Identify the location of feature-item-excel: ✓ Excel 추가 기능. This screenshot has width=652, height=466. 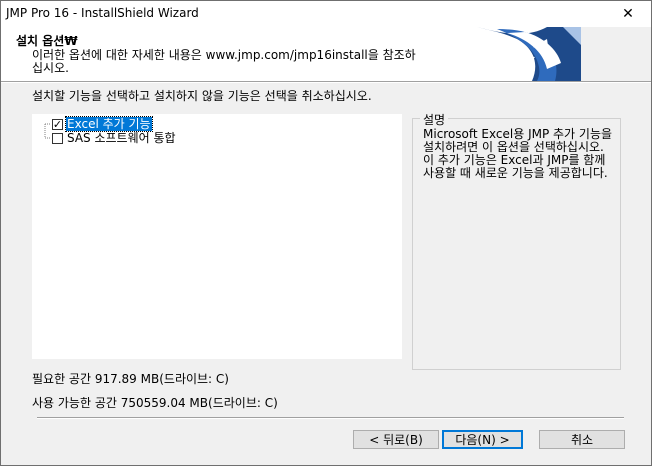
(102, 124).